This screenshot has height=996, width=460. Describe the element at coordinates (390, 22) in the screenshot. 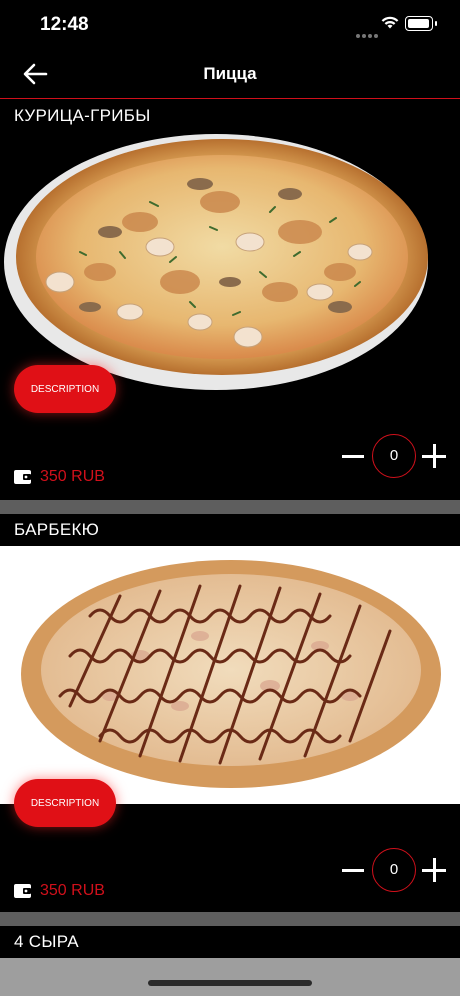

I see `wifi-icon` at that location.